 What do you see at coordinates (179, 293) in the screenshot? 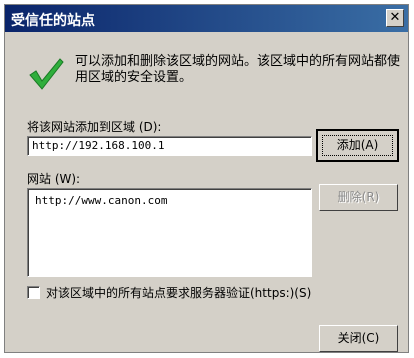
I see `require-verification-label: 对该区域中的所有站点要求服务器验证(https:)(S)` at bounding box center [179, 293].